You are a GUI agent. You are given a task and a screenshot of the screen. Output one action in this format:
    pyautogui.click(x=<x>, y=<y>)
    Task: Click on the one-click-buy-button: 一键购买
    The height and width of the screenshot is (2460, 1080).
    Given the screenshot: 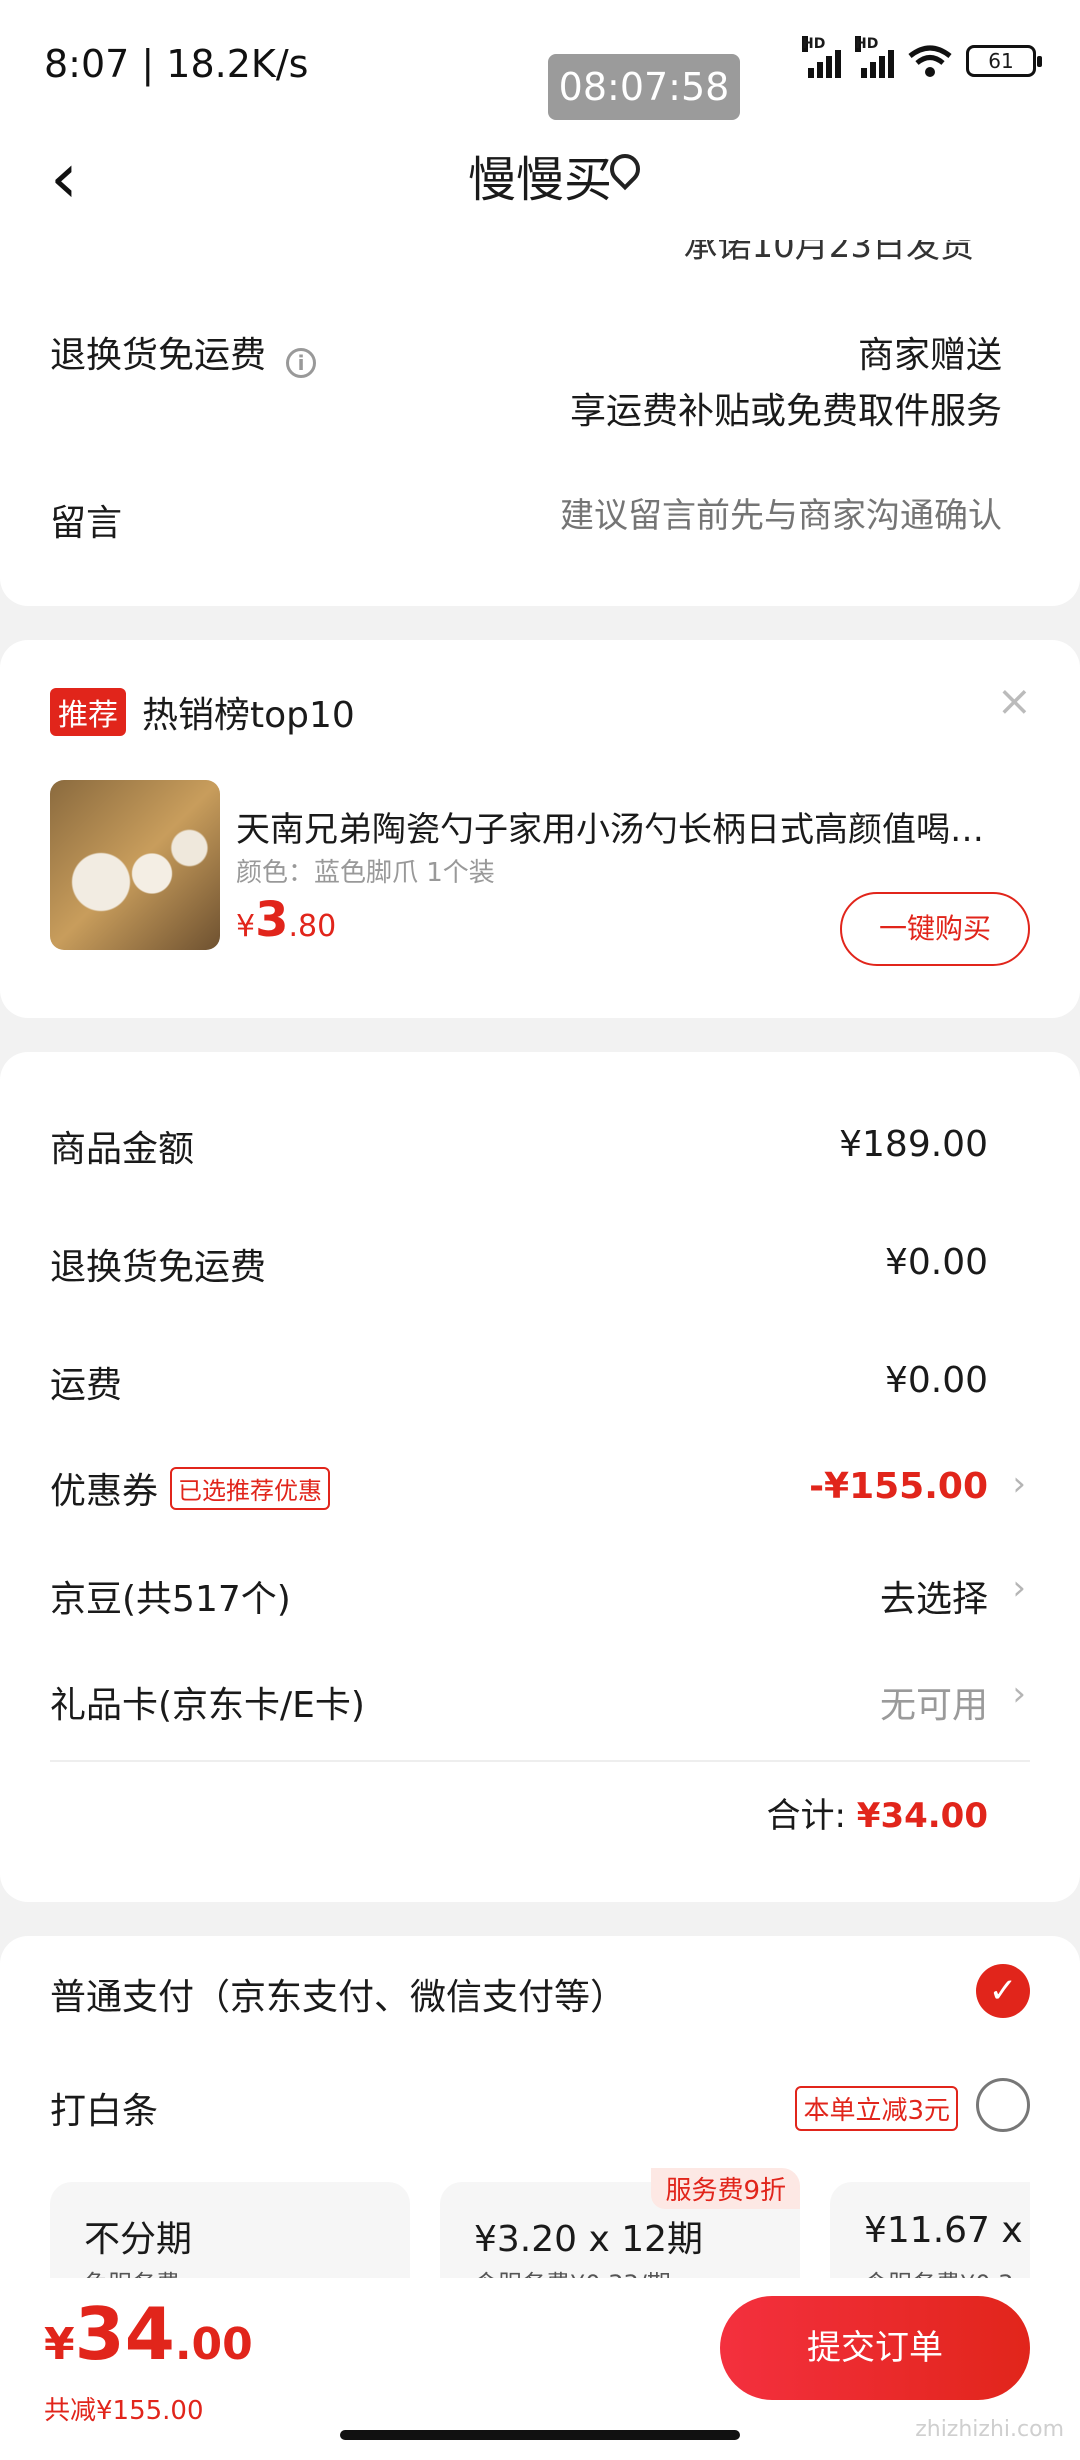 What is the action you would take?
    pyautogui.click(x=935, y=929)
    